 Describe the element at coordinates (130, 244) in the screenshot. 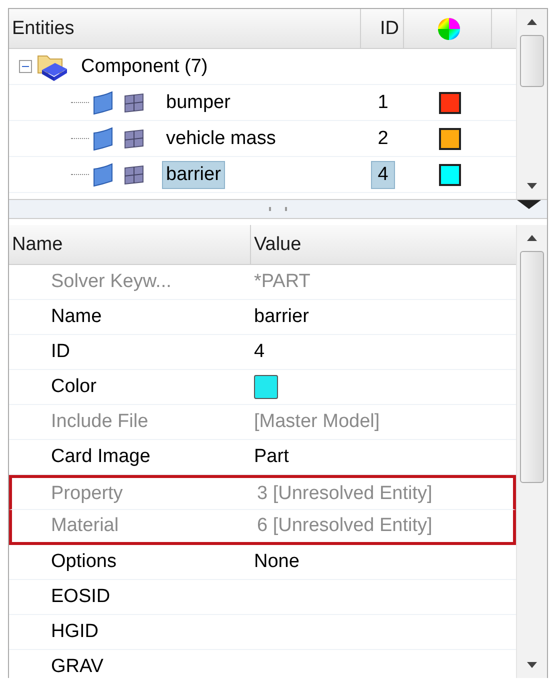

I see `column-header: Name` at that location.